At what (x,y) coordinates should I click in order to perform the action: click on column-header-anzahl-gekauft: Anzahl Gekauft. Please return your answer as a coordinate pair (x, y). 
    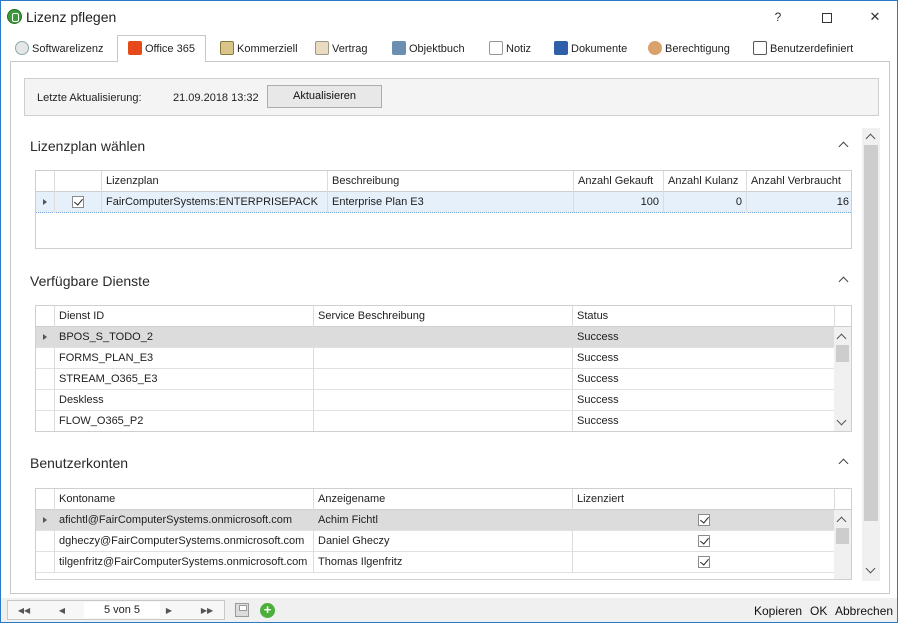
    Looking at the image, I should click on (619, 181).